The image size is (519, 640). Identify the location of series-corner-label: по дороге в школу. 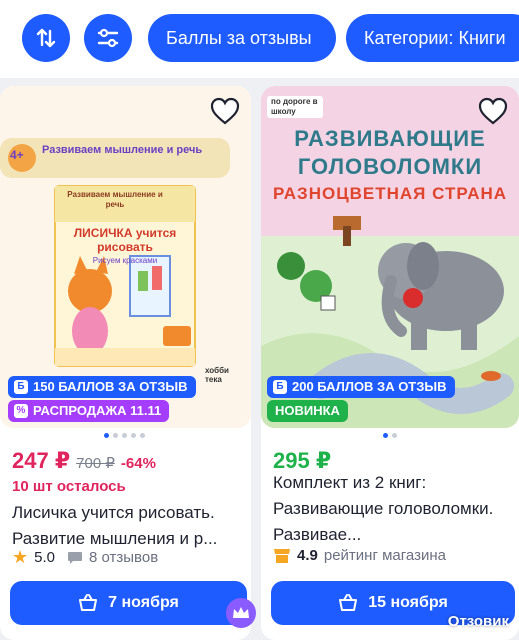
(295, 107).